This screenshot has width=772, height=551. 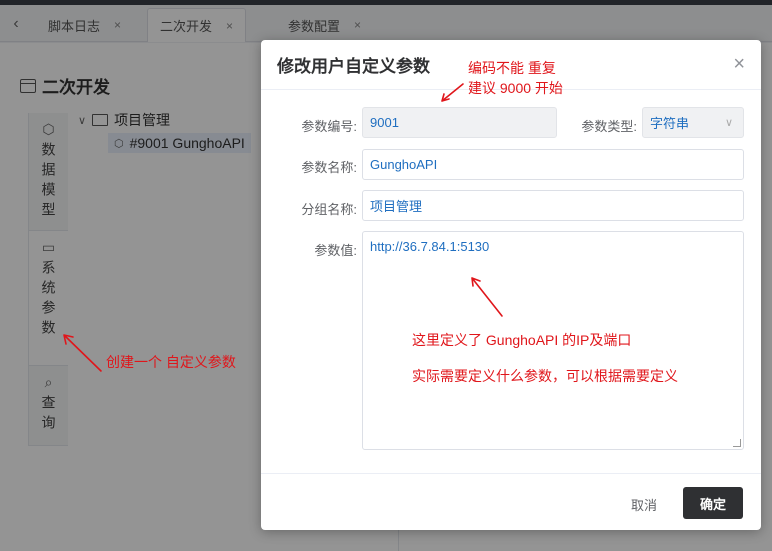 What do you see at coordinates (353, 66) in the screenshot?
I see `dialog-title: 修改用户自定义参数` at bounding box center [353, 66].